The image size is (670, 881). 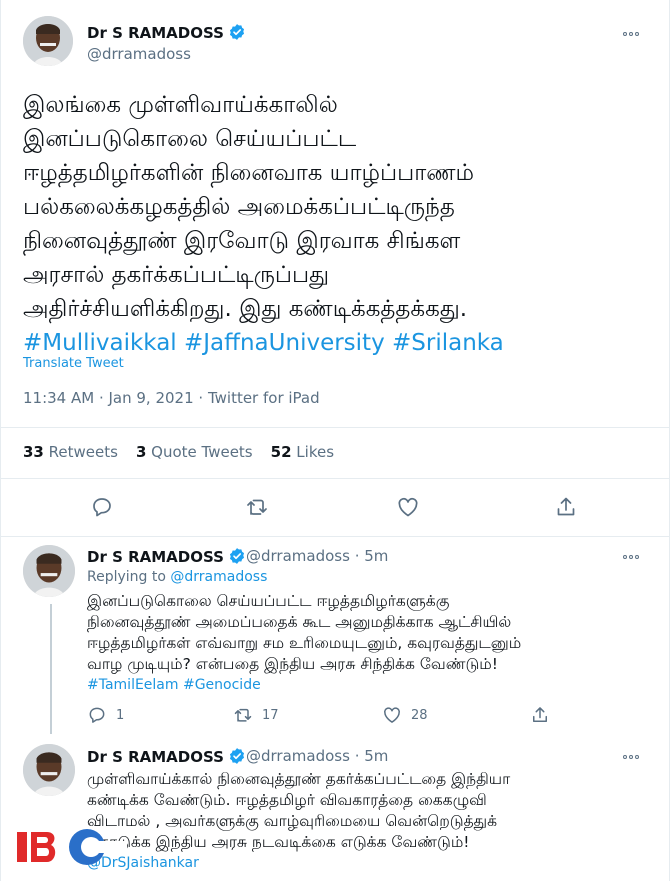 What do you see at coordinates (176, 275) in the screenshot?
I see `tweet-text-line: அரசால் தகர்க்கப்பட்டிருப்பது` at bounding box center [176, 275].